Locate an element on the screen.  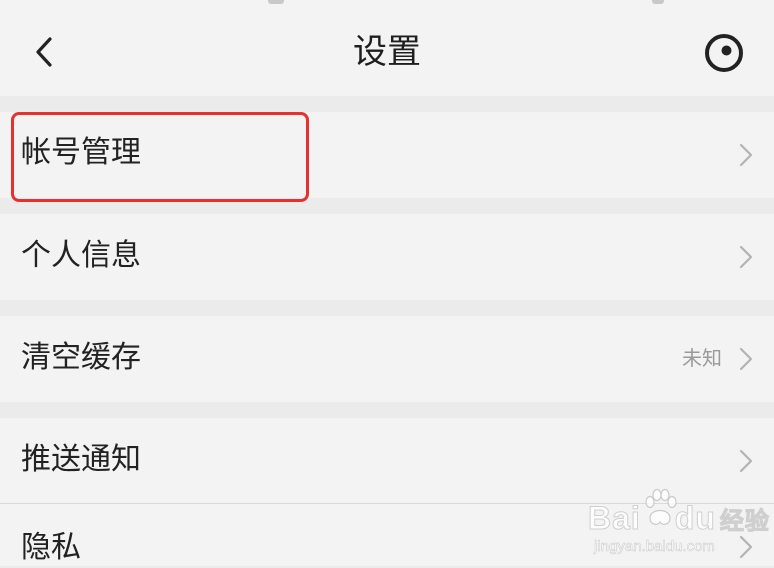
row-label: 清空缓存 is located at coordinates (81, 357).